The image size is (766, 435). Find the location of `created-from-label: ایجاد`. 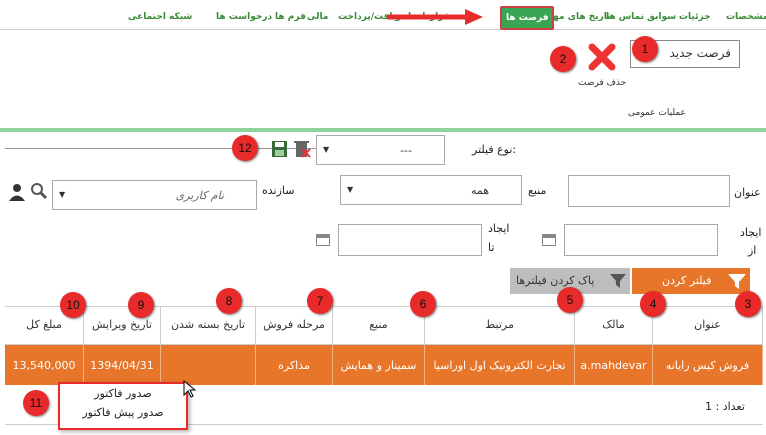

created-from-label: ایجاد is located at coordinates (751, 232).